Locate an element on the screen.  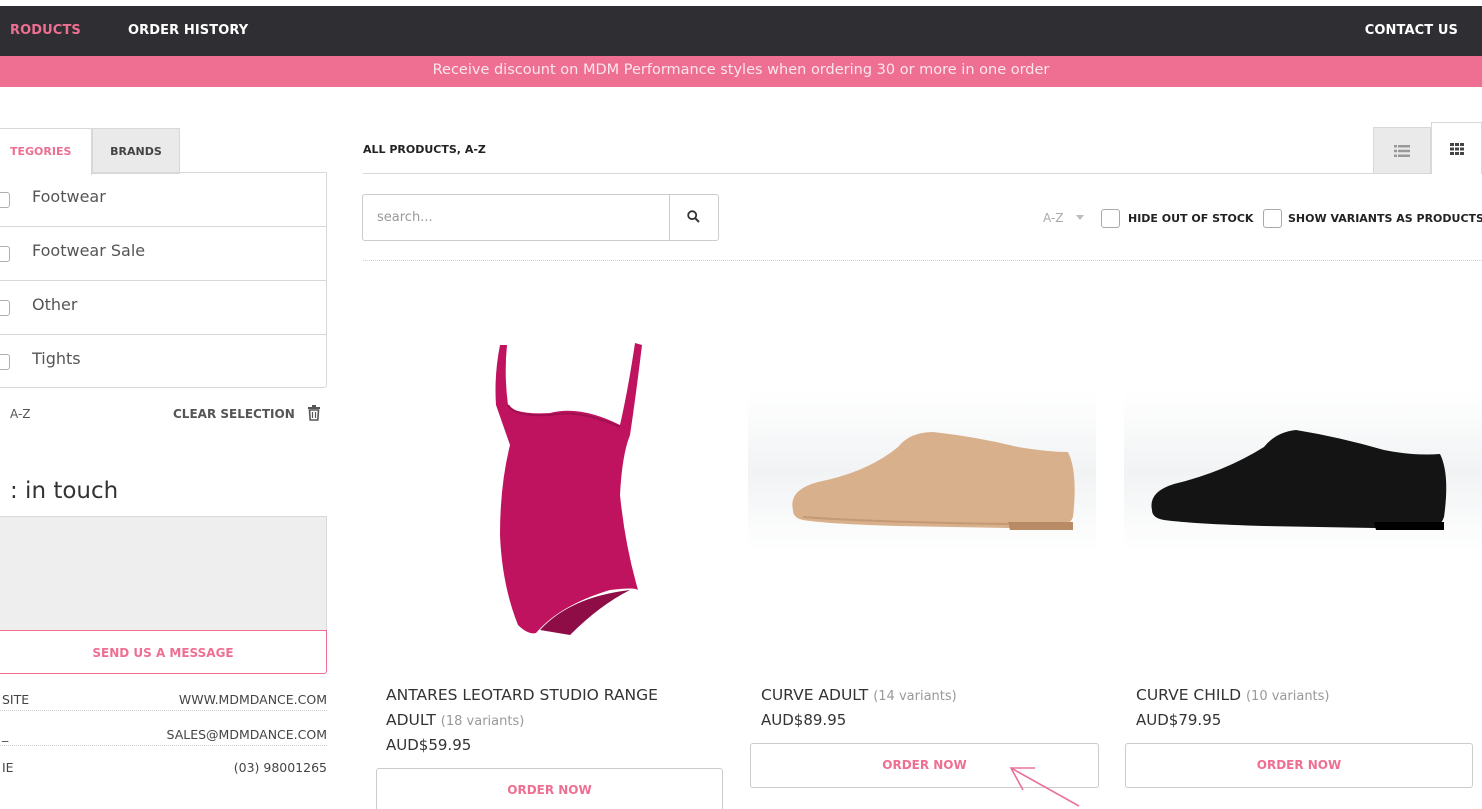
list-view-icon is located at coordinates (1402, 150).